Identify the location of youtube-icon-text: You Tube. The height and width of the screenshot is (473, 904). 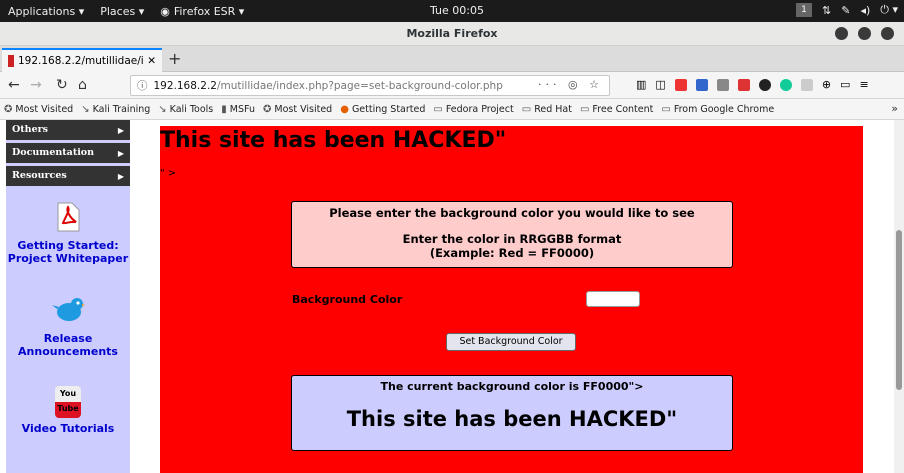
(68, 401).